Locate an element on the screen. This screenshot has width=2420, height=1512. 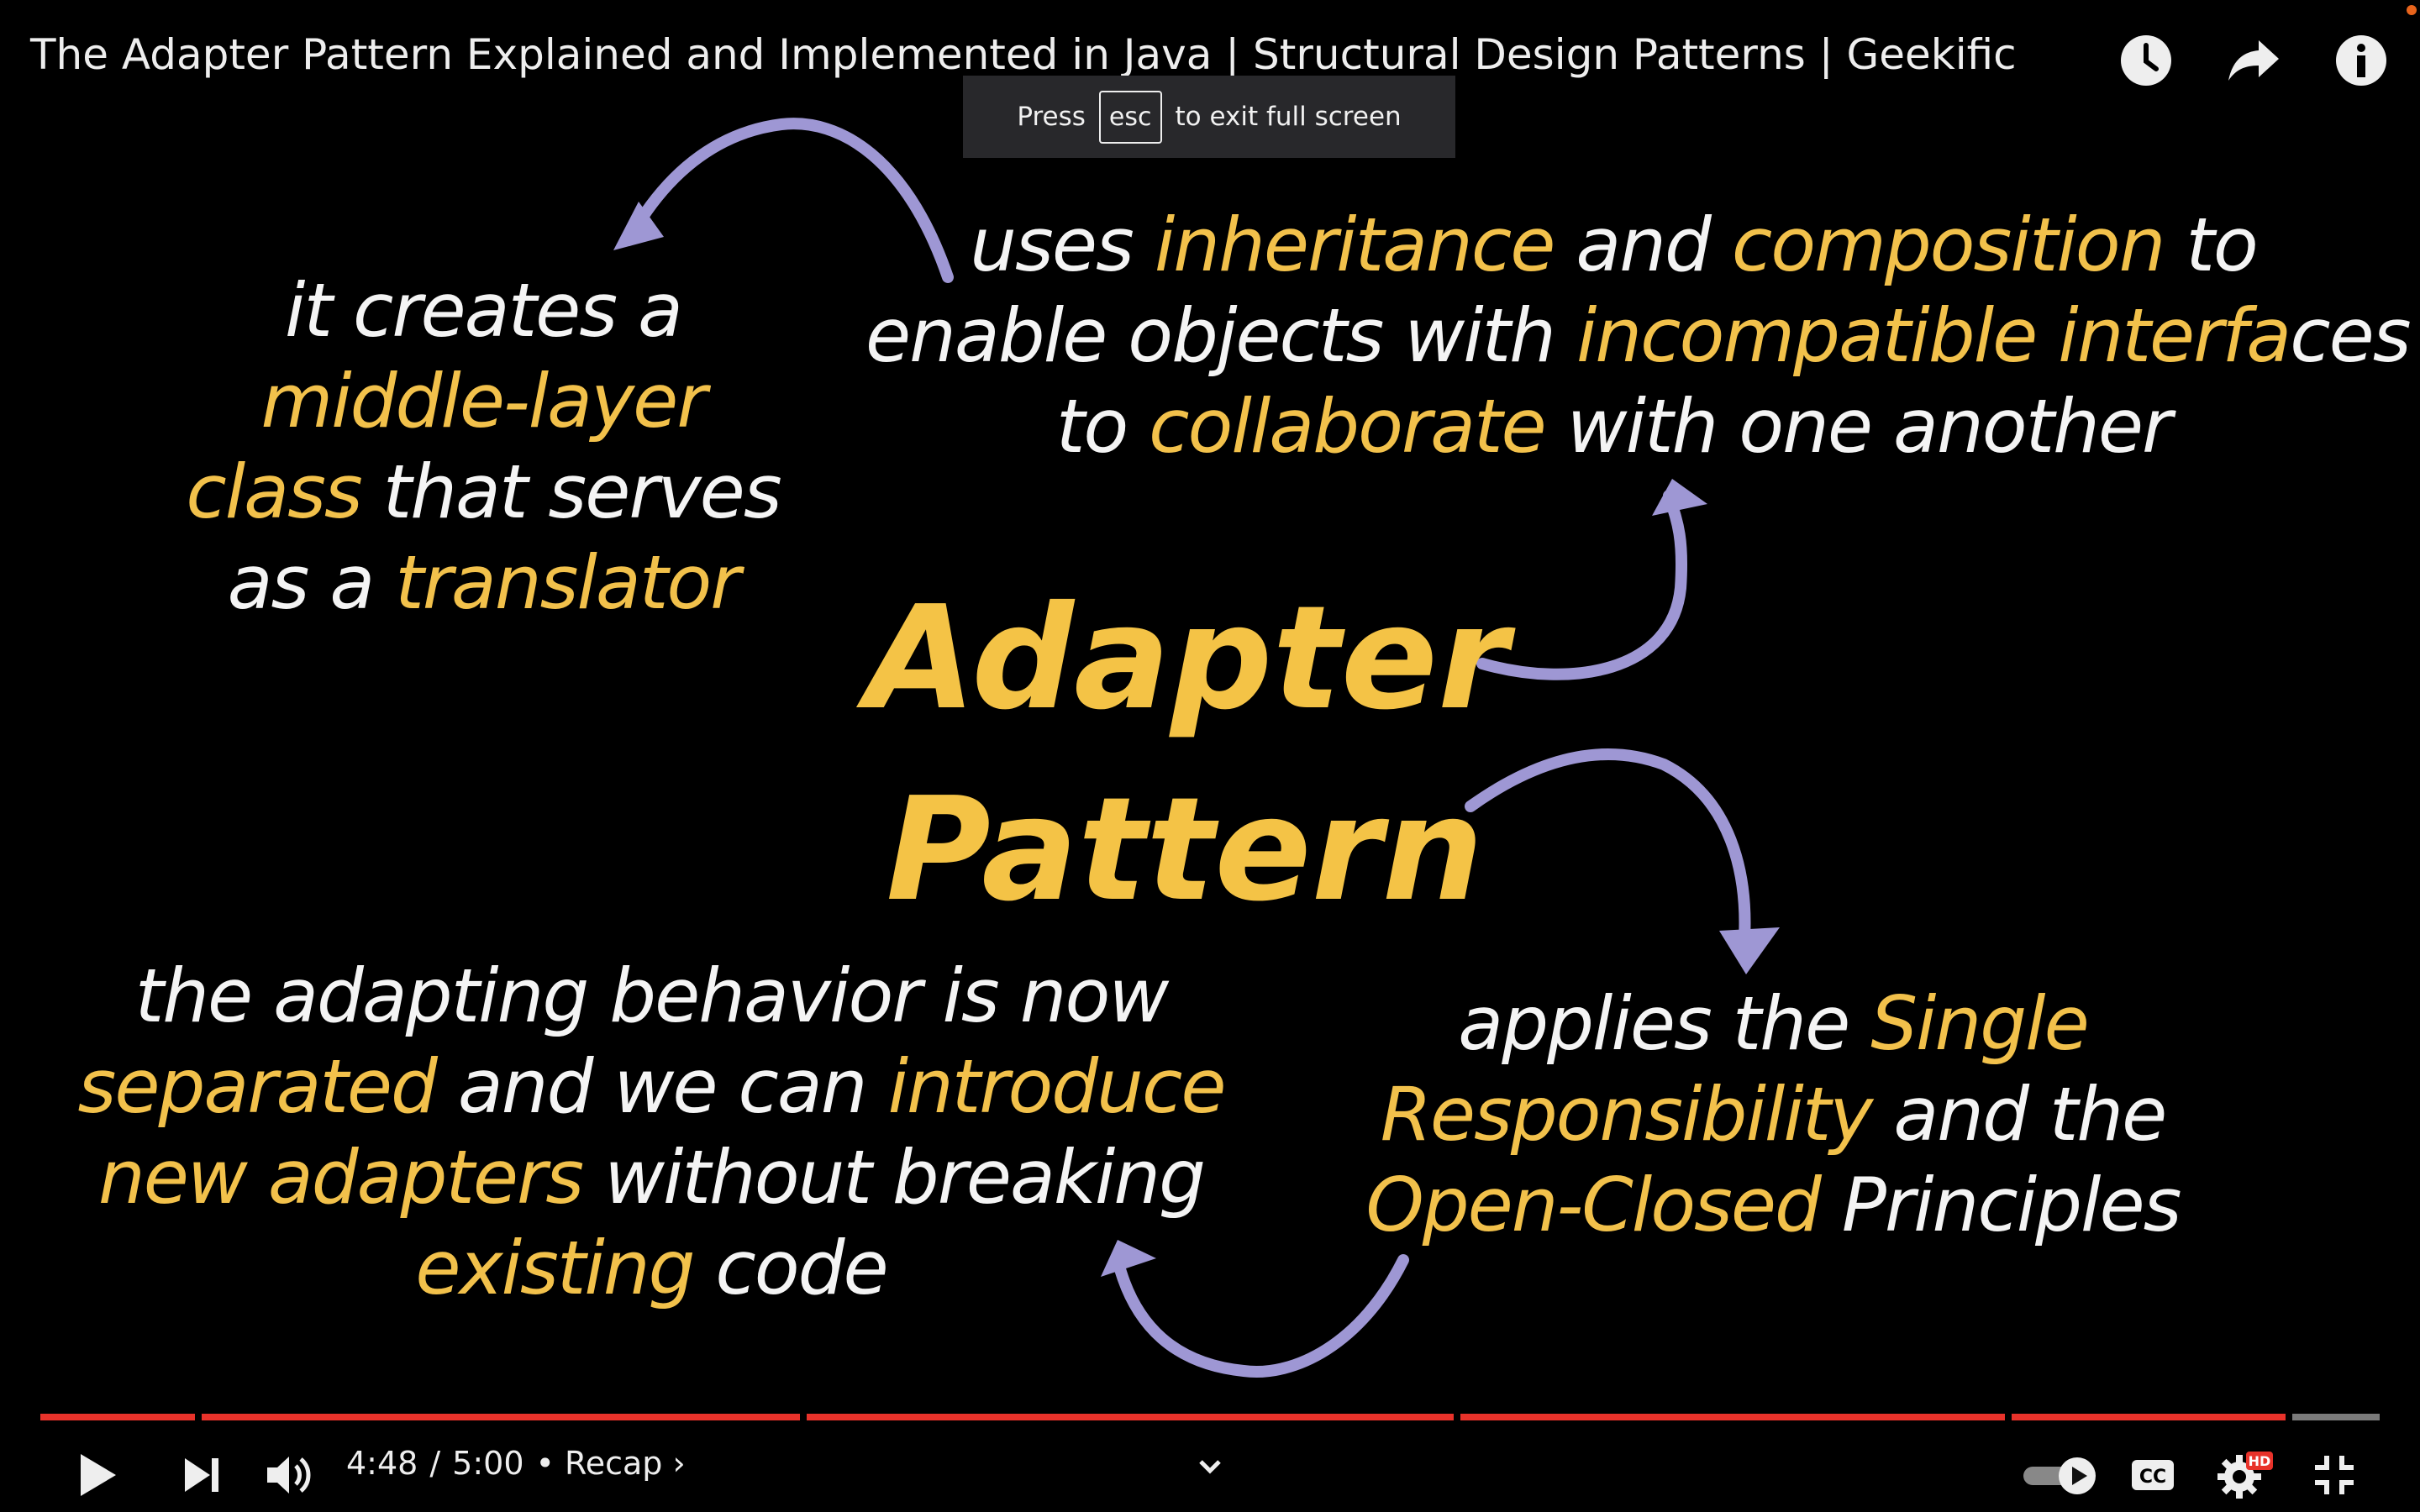
note-text: enable objects with is located at coordinates (1221, 335).